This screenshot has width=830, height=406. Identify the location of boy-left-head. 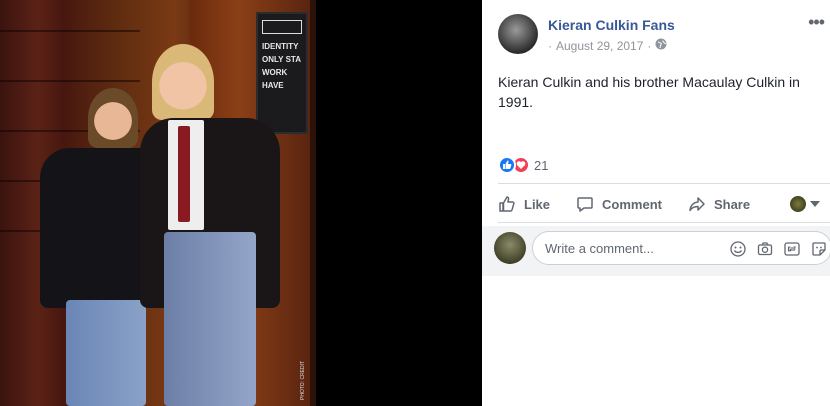
(113, 118).